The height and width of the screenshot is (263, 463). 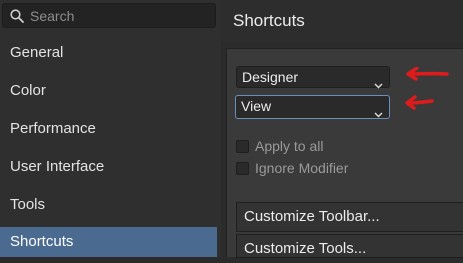 What do you see at coordinates (108, 167) in the screenshot?
I see `sidebar-item-user-interface: User Interface` at bounding box center [108, 167].